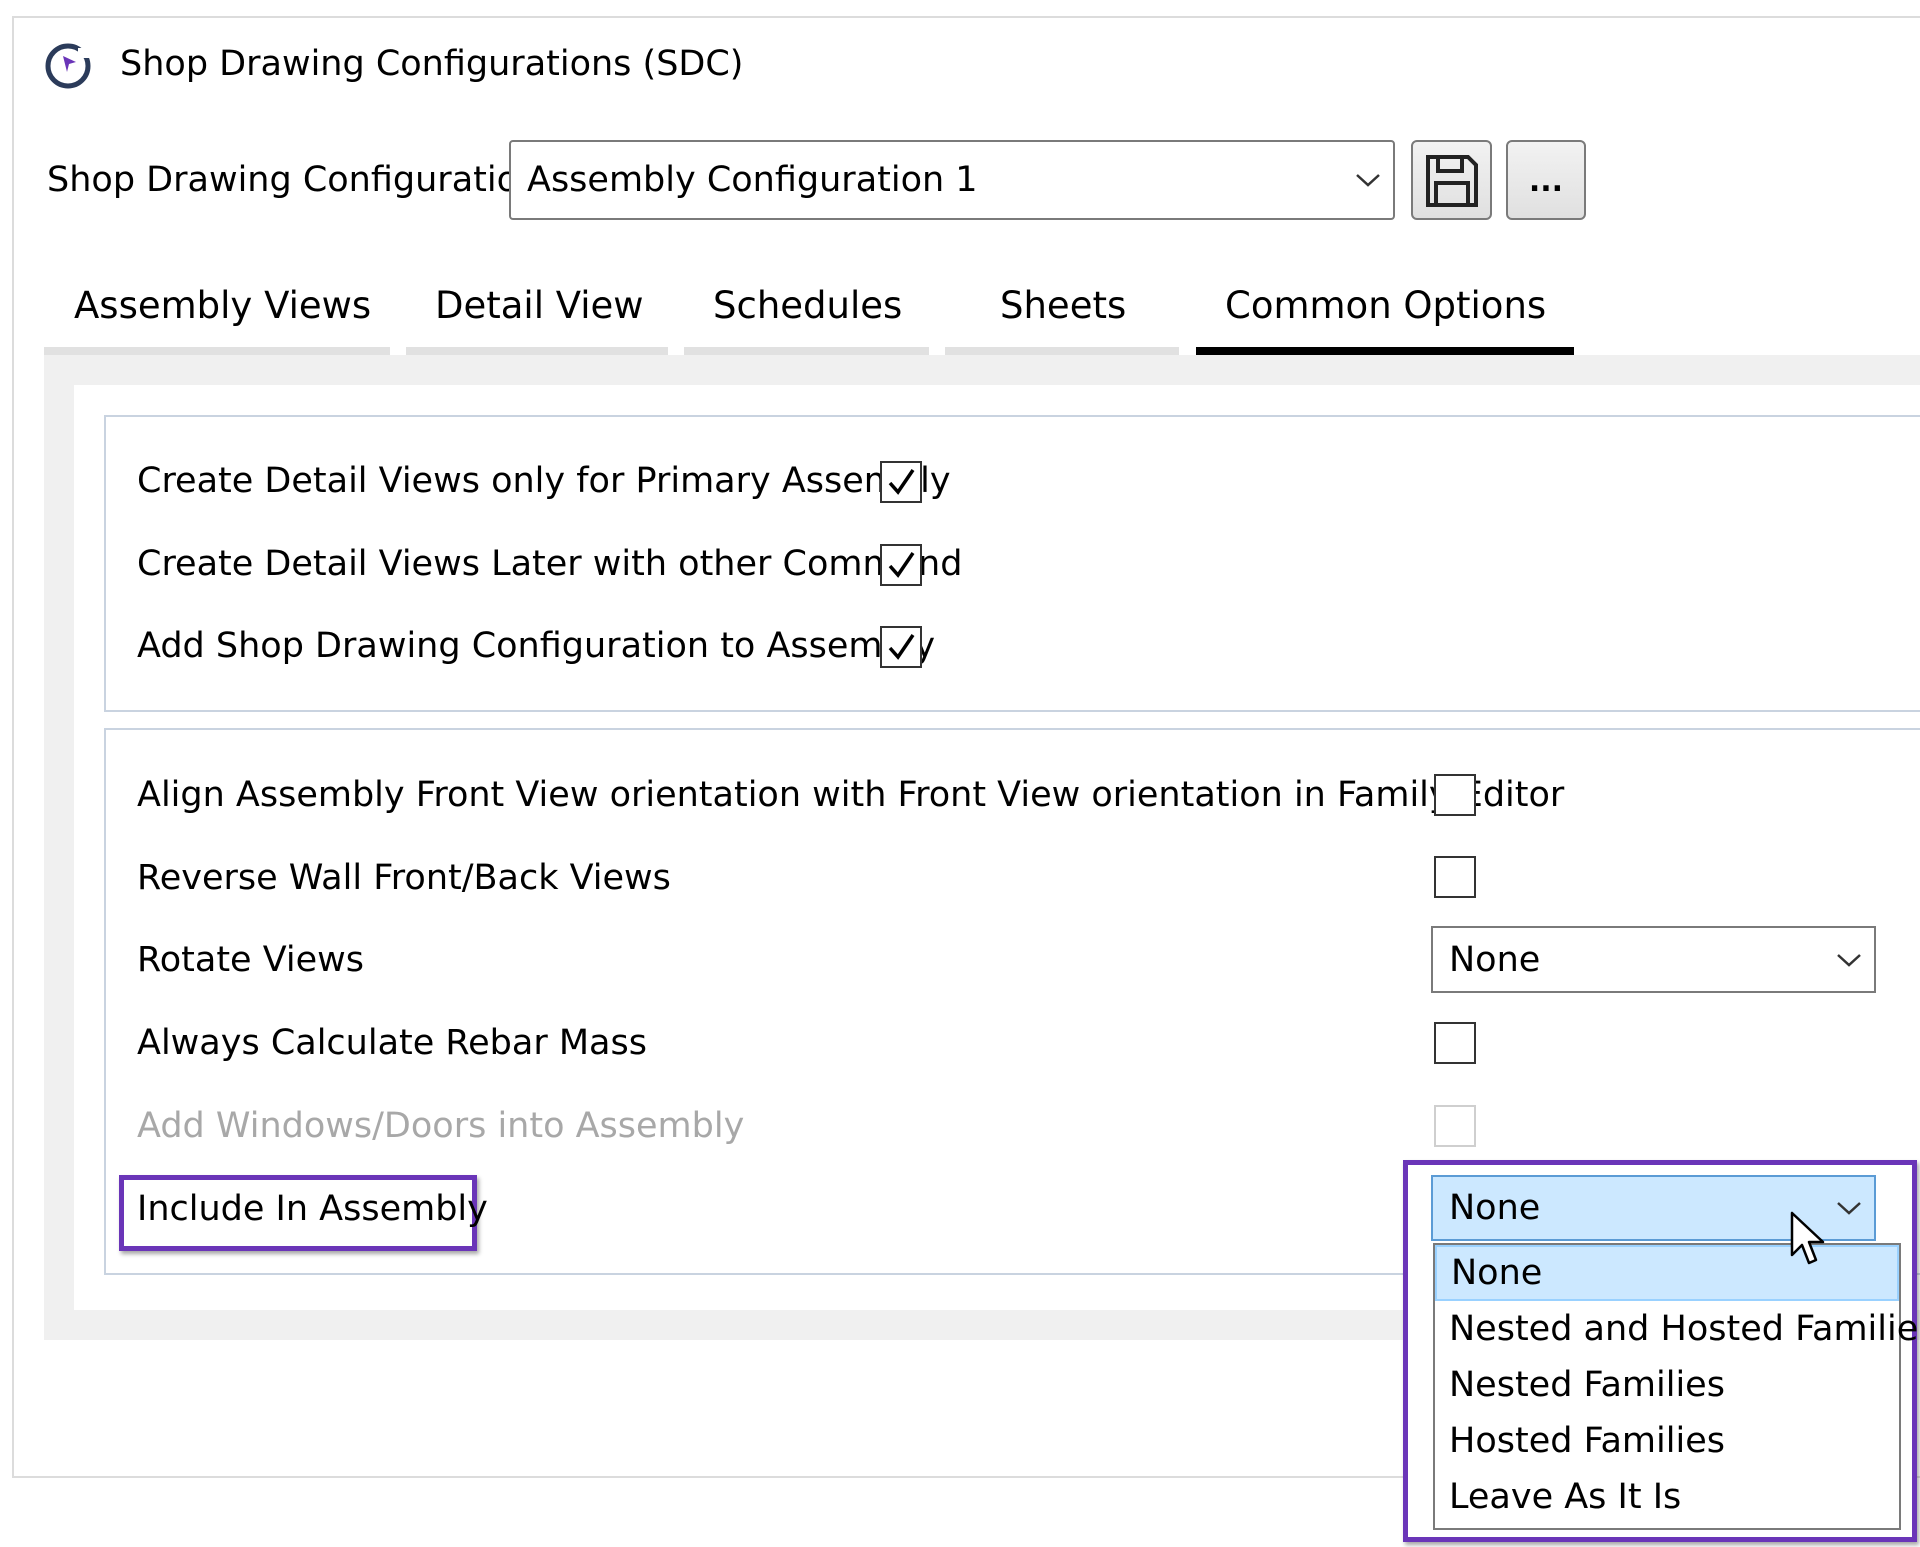 This screenshot has width=1920, height=1547. Describe the element at coordinates (1677, 1329) in the screenshot. I see `dropdown-option: Nested and Hosted Families` at that location.